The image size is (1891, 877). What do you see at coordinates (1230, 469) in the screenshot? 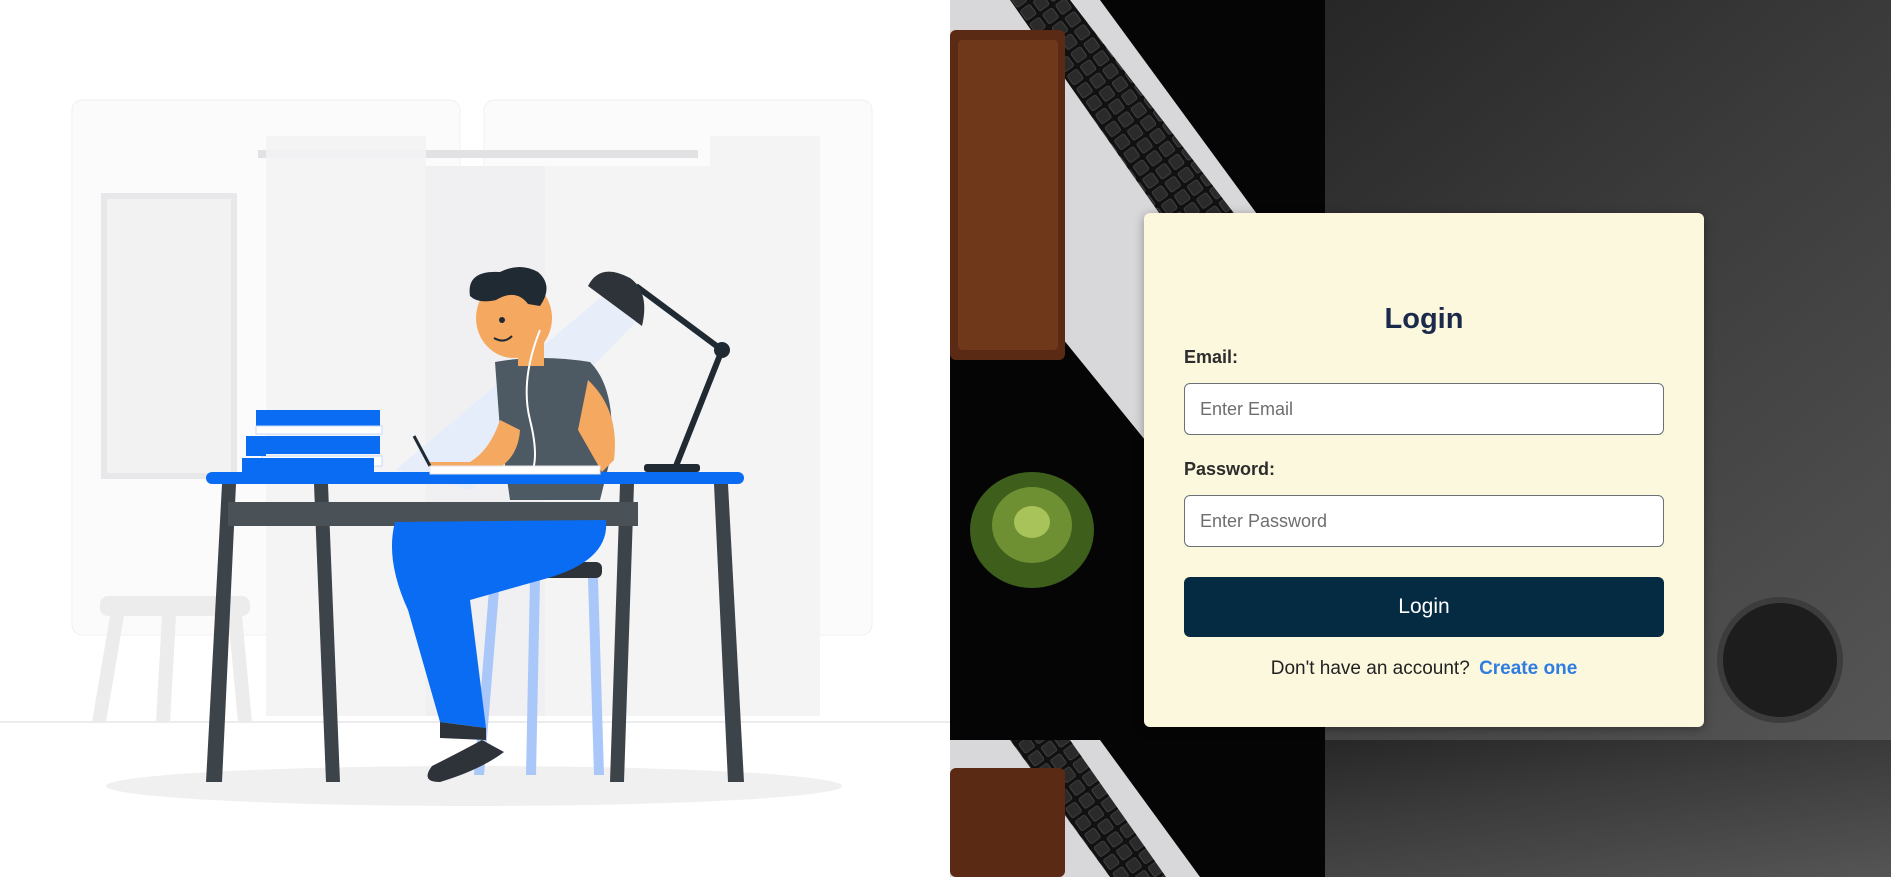
I see `password-label: Password:` at bounding box center [1230, 469].